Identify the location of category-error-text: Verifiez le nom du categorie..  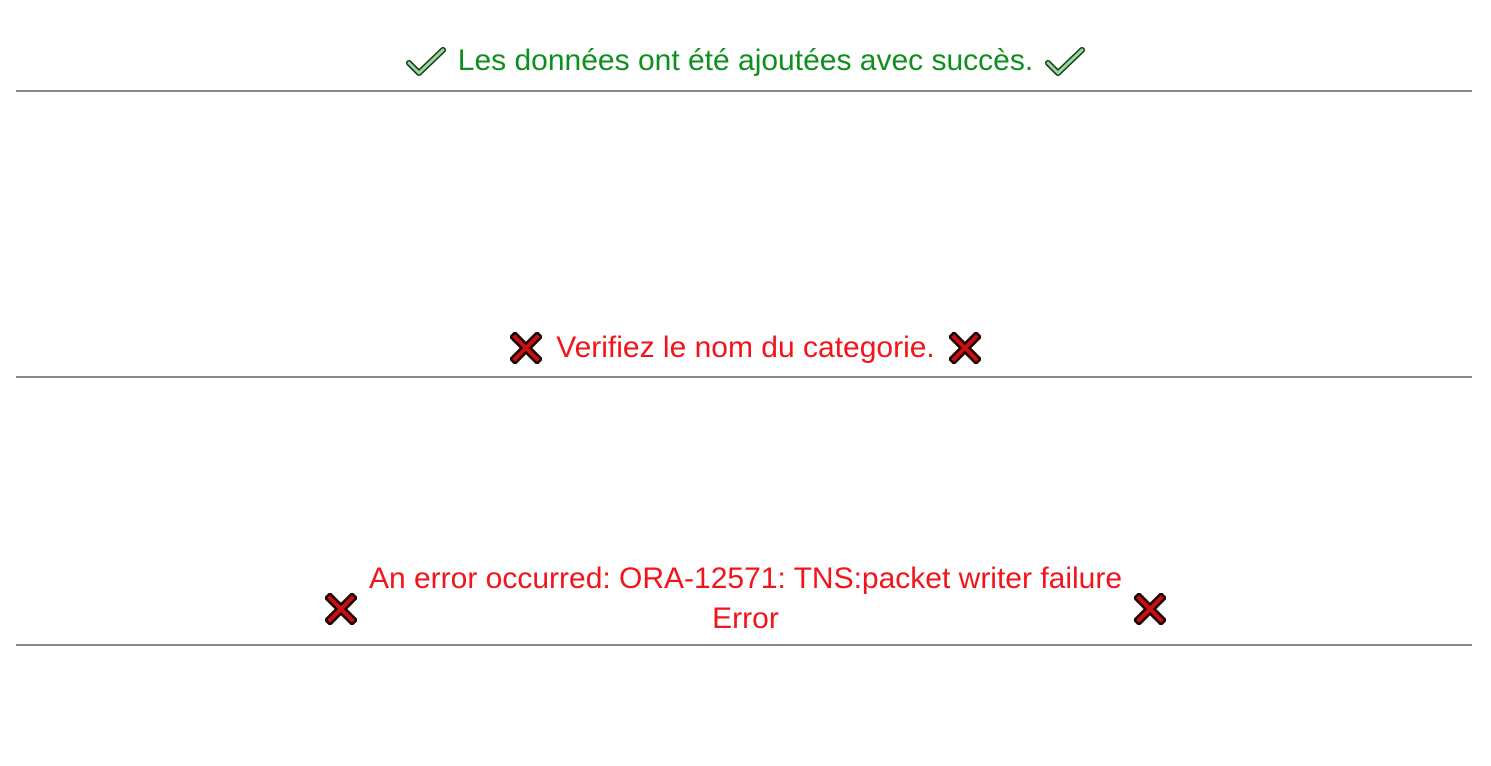
(745, 347).